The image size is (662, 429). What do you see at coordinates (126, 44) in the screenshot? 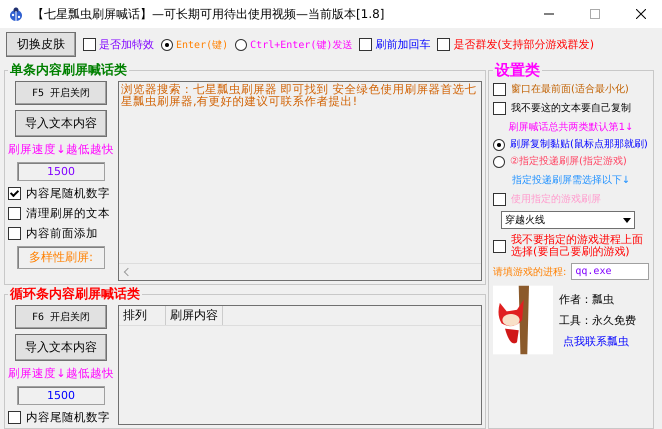
I see `option-label: 是否加特效` at bounding box center [126, 44].